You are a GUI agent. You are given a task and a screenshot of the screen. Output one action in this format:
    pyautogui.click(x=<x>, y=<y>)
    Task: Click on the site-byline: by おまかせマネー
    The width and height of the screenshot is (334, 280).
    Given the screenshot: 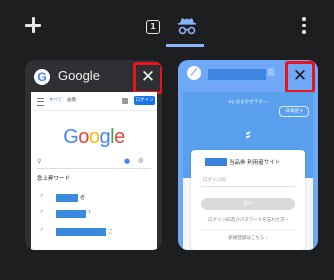 What is the action you would take?
    pyautogui.click(x=248, y=102)
    